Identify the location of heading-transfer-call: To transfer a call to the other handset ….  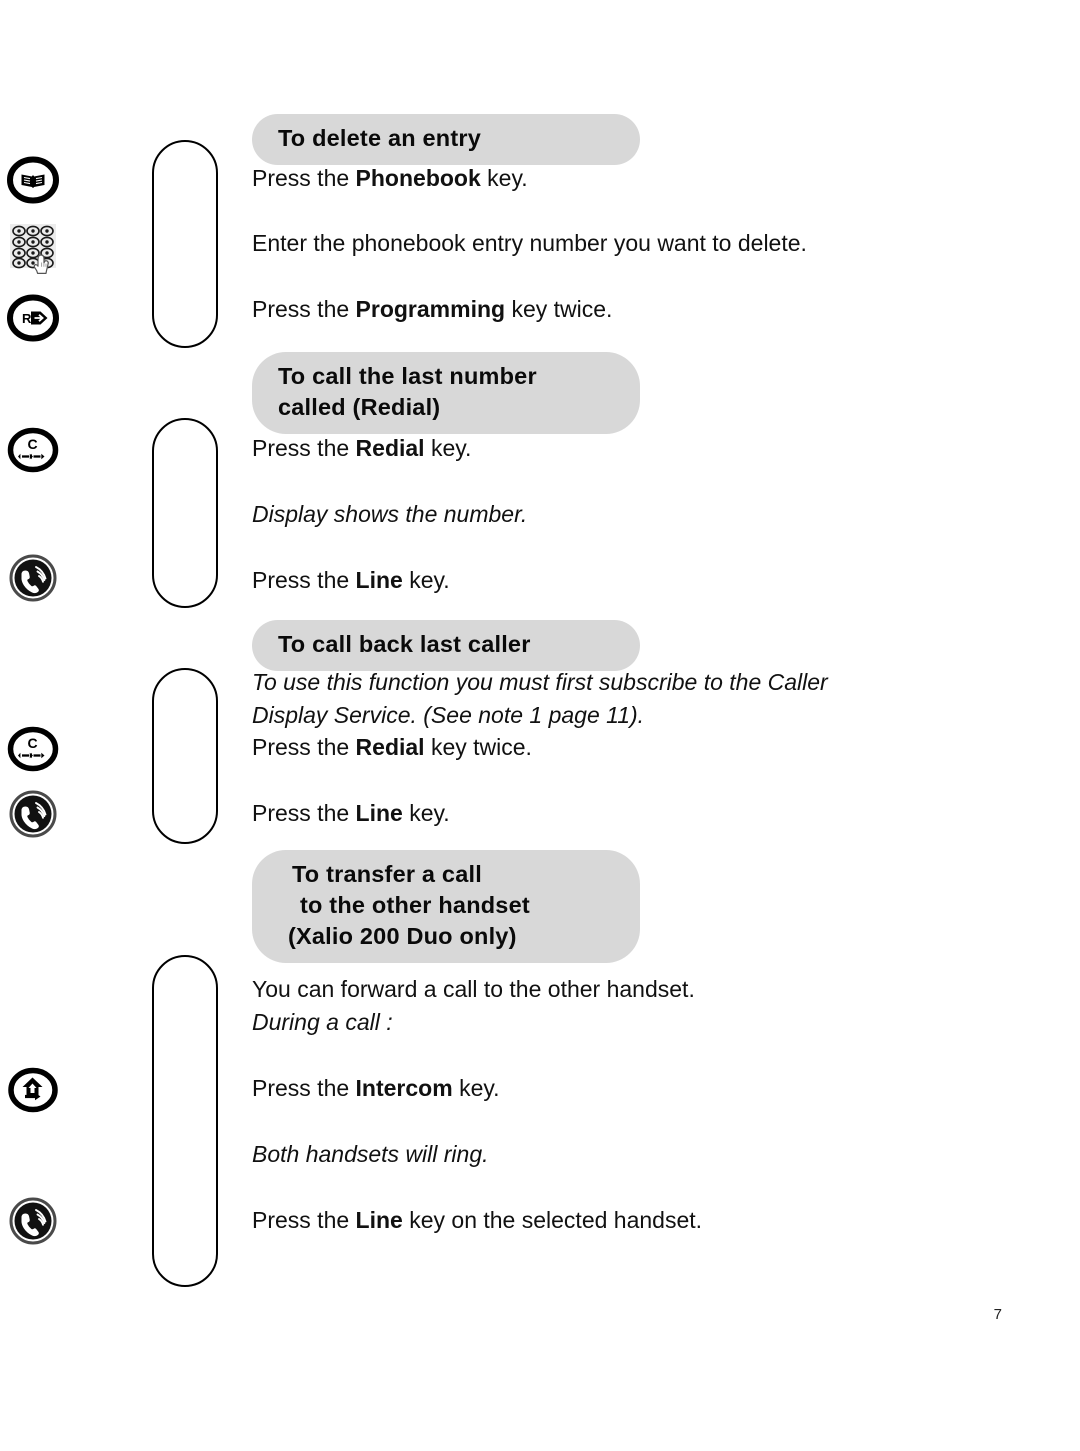
(446, 906).